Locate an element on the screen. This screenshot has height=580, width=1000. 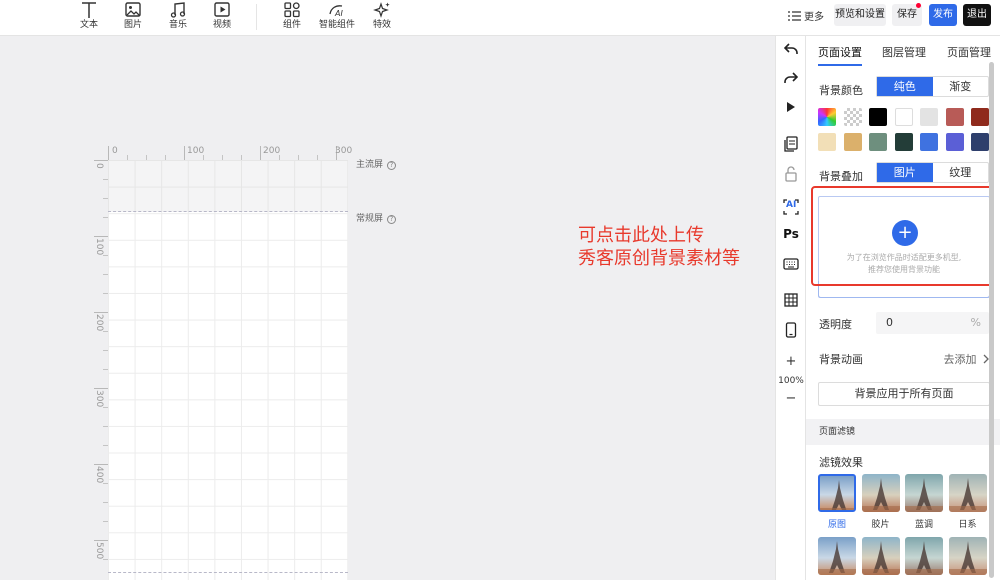
tool-text: 文本 is located at coordinates (89, 18).